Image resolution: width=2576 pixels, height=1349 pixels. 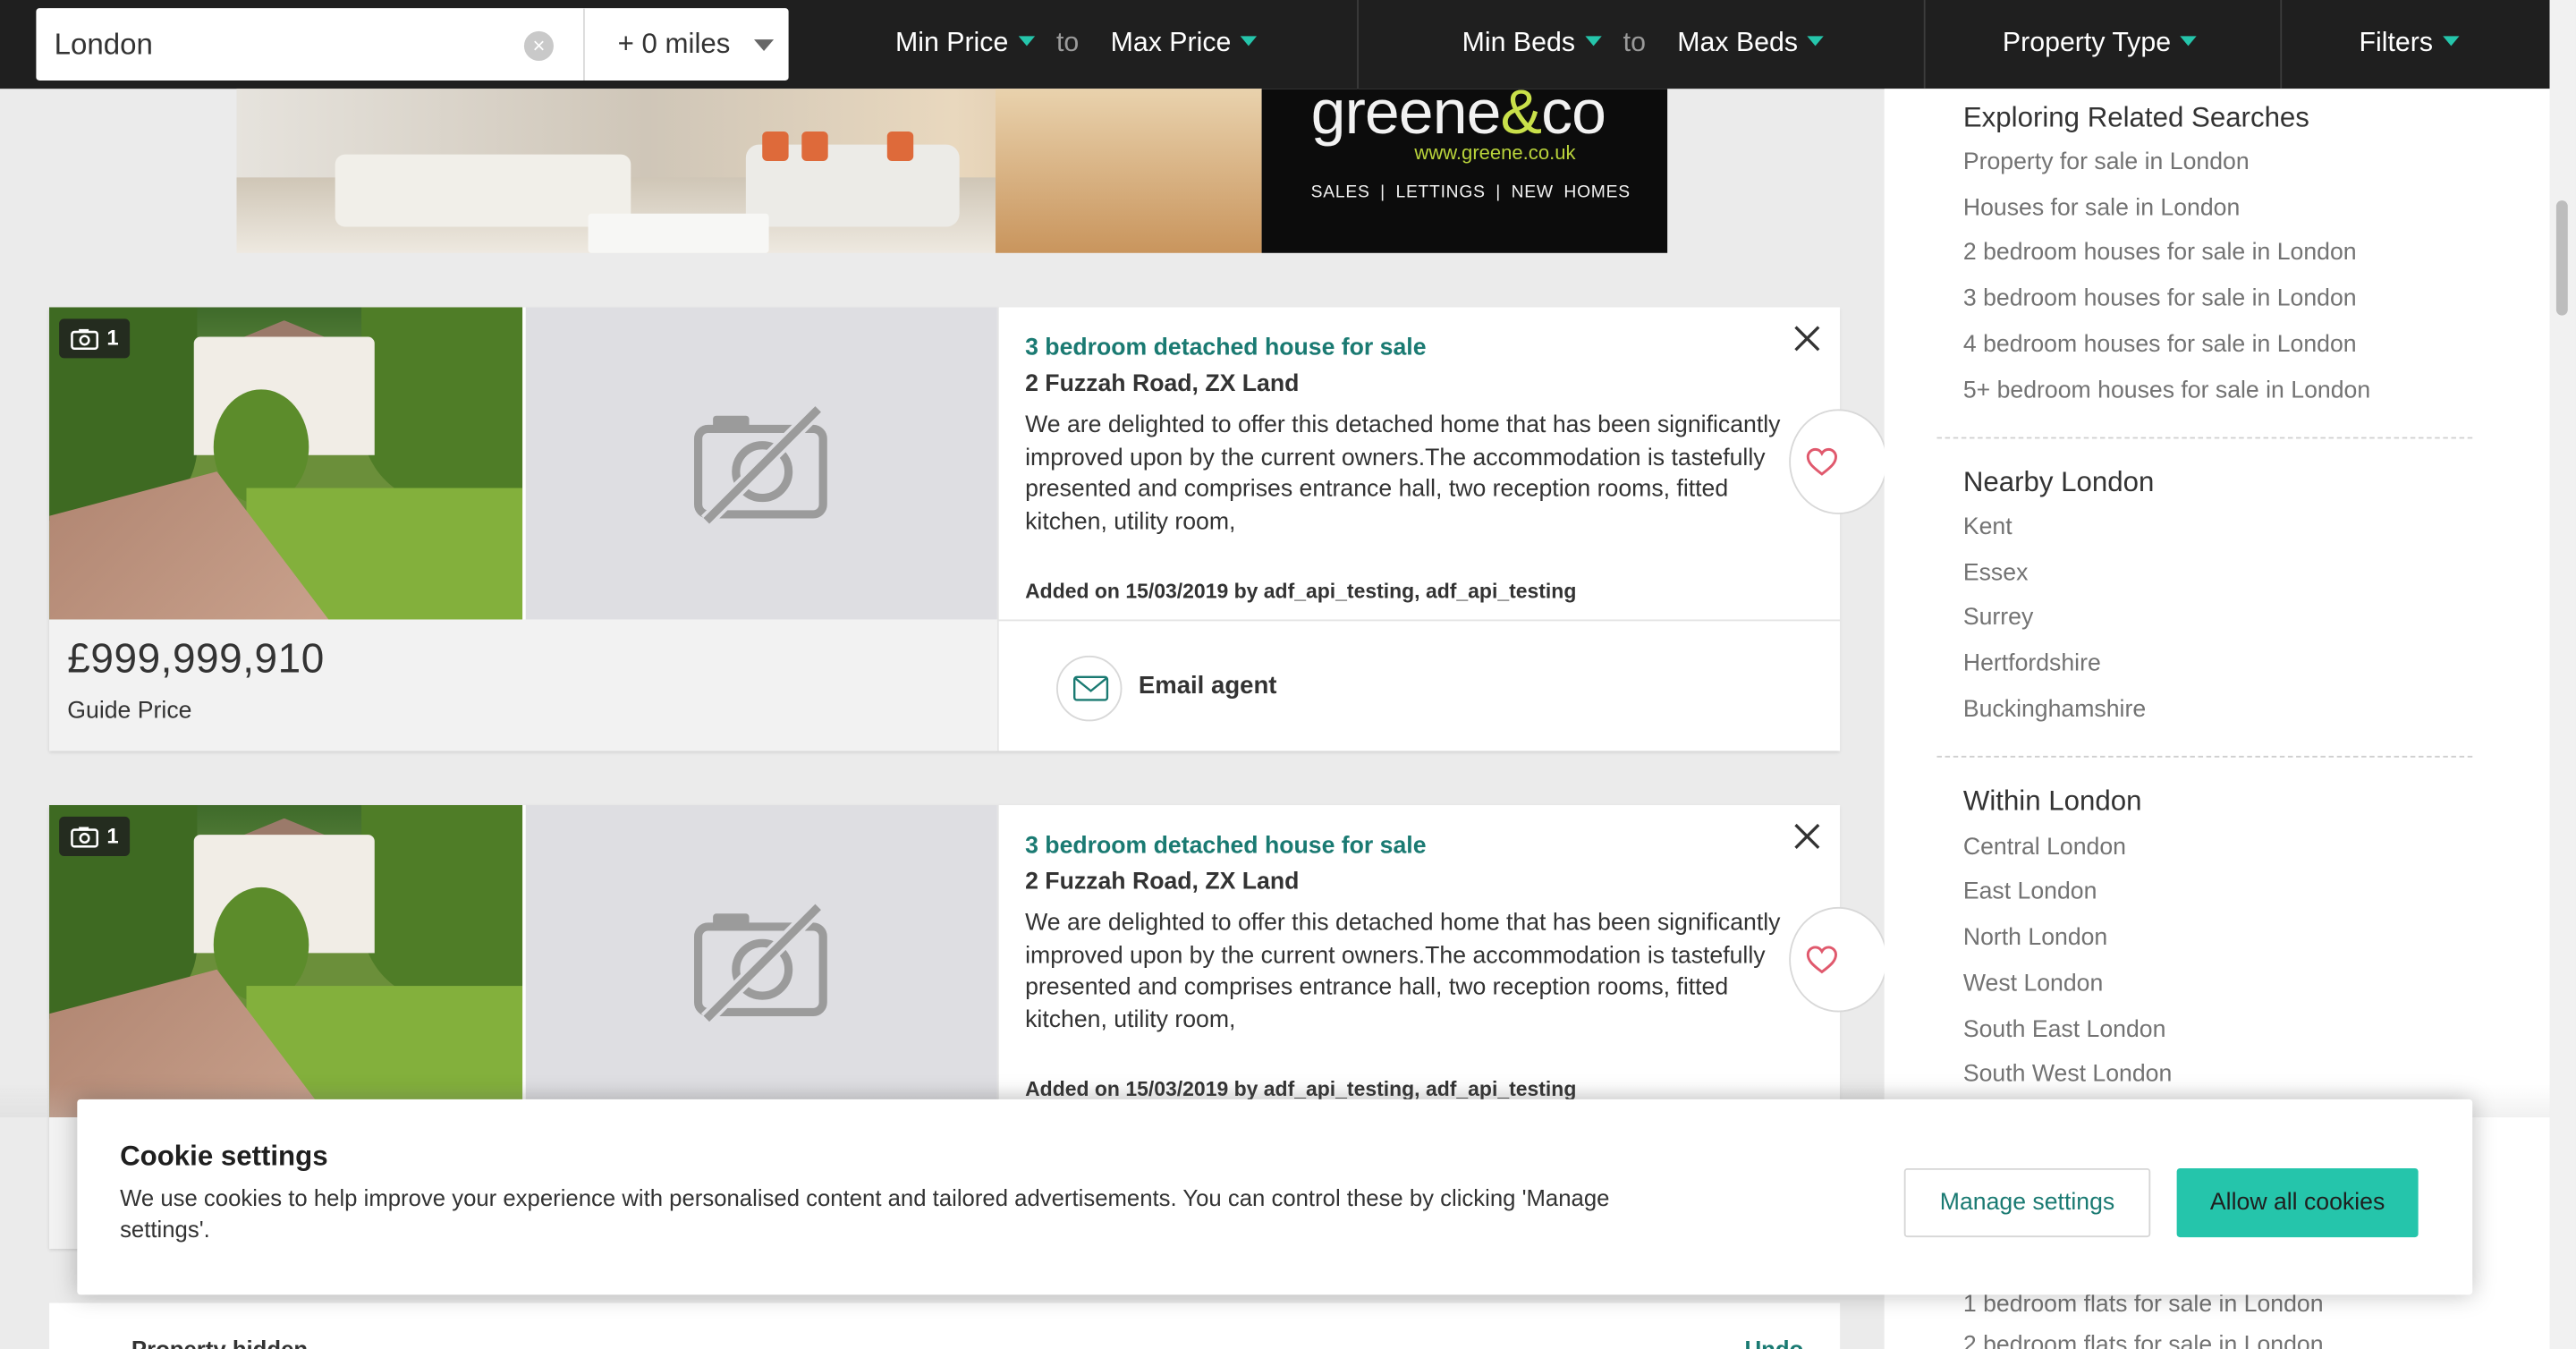 What do you see at coordinates (1518, 43) in the screenshot?
I see `min-beds-label: Min Beds` at bounding box center [1518, 43].